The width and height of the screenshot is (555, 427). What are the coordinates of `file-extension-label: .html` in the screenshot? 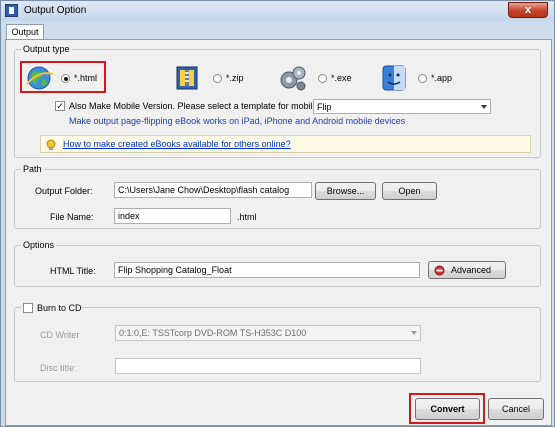 It's located at (247, 217).